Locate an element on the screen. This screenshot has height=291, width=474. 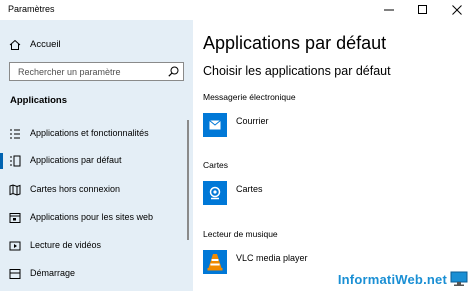
page-subtitle: Choisir les applications par défaut is located at coordinates (297, 71).